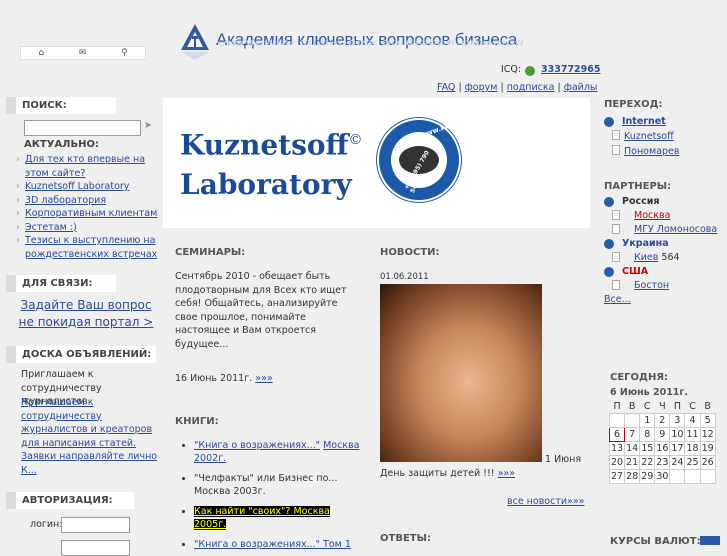 The height and width of the screenshot is (556, 727). Describe the element at coordinates (644, 121) in the screenshot. I see `goto-internet-link: Internet` at that location.